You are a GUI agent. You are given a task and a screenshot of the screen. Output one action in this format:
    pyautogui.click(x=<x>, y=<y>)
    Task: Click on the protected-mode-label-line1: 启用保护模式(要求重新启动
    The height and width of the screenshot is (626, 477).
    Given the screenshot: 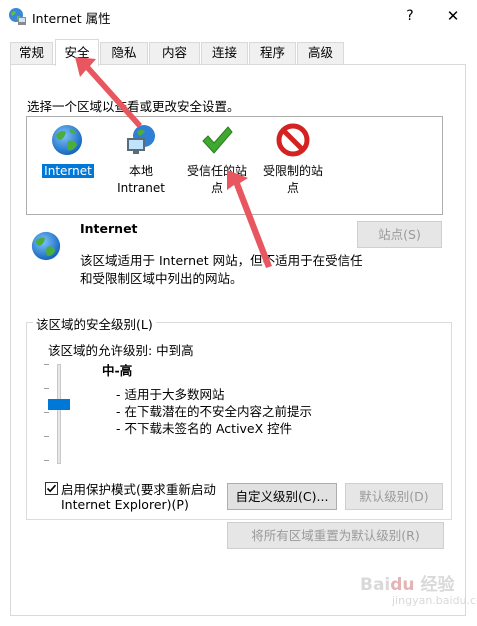 What is the action you would take?
    pyautogui.click(x=138, y=488)
    